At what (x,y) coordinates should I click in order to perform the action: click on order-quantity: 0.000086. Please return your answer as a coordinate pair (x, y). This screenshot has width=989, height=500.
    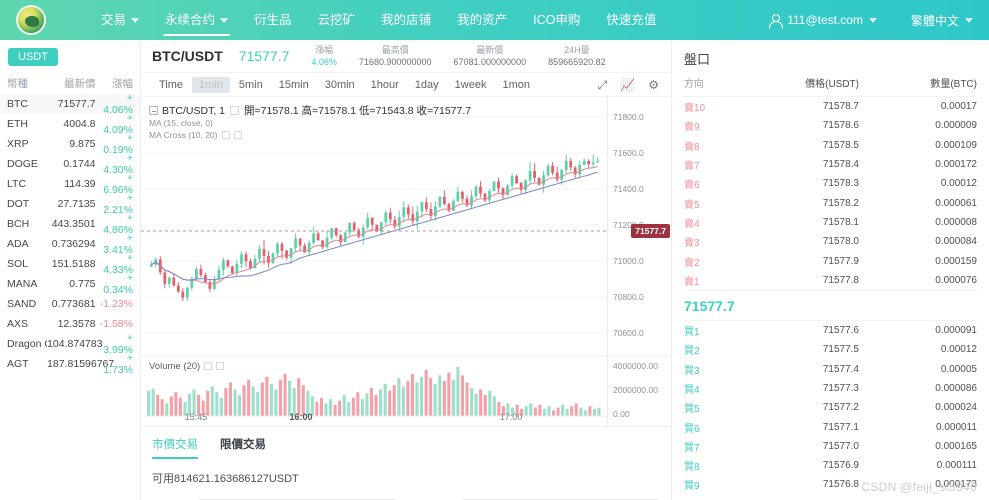
    Looking at the image, I should click on (956, 388).